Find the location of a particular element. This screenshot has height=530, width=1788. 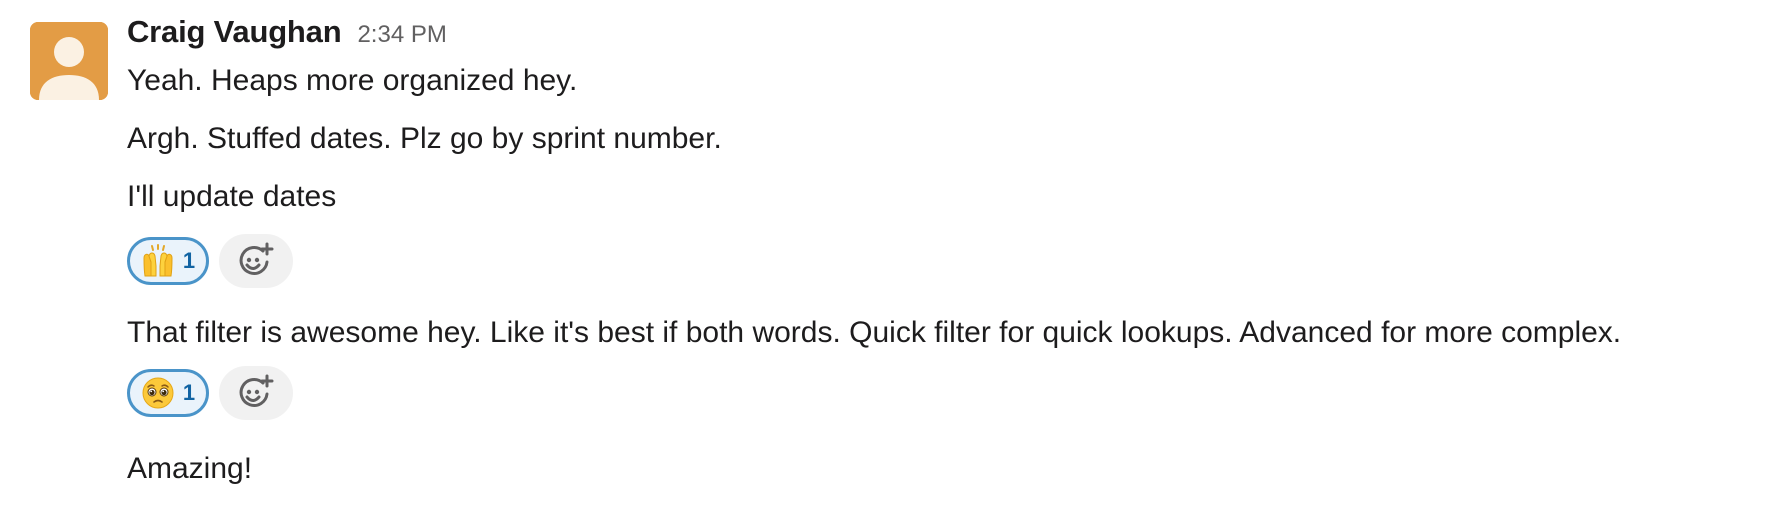

avatar is located at coordinates (69, 61).